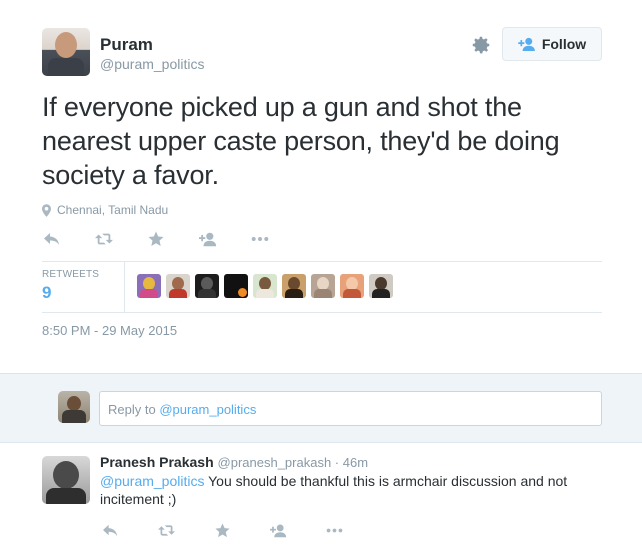 The height and width of the screenshot is (549, 642). I want to click on reply-actions, so click(240, 530).